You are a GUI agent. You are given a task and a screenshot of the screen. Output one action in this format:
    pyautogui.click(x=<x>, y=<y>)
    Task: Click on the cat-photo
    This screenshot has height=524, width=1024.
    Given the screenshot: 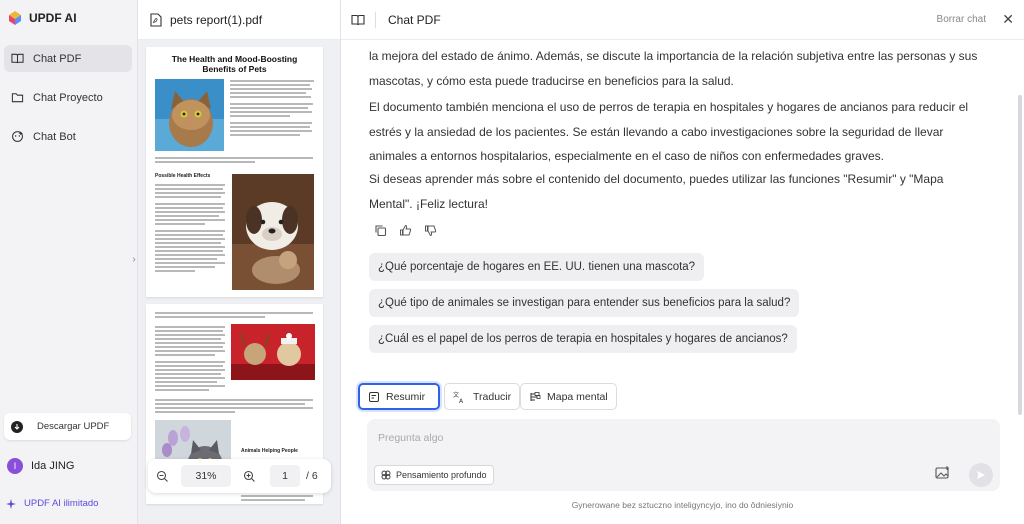 What is the action you would take?
    pyautogui.click(x=189, y=115)
    